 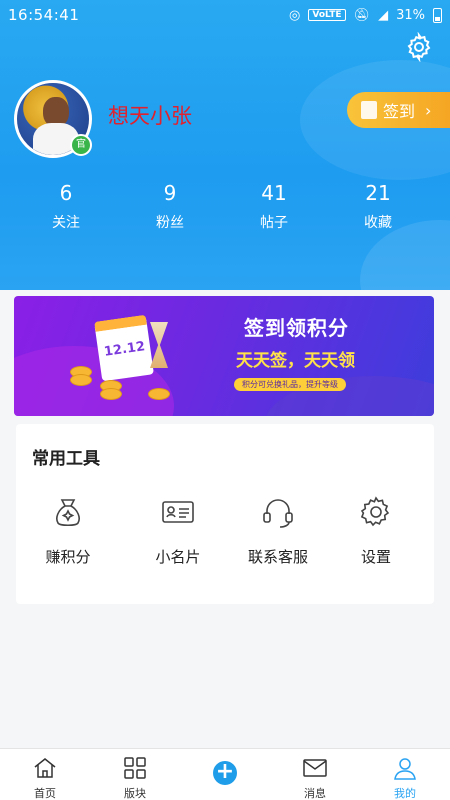 What do you see at coordinates (290, 384) in the screenshot?
I see `banner-note: 积分可兑换礼品，提升等级` at bounding box center [290, 384].